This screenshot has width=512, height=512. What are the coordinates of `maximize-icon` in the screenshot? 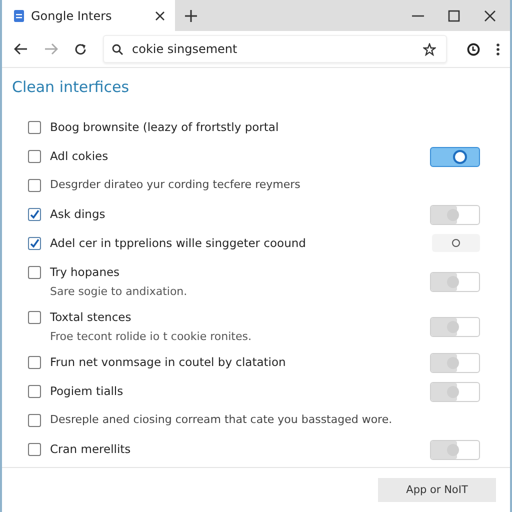 It's located at (454, 16).